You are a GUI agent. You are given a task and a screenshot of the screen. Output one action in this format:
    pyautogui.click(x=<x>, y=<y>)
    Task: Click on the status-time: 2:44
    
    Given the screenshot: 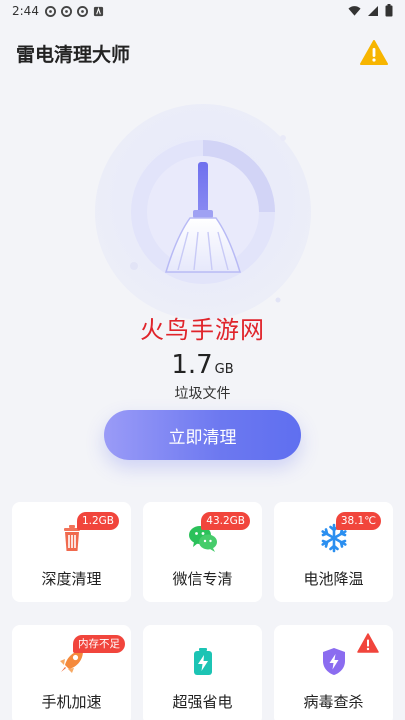 What is the action you would take?
    pyautogui.click(x=25, y=11)
    